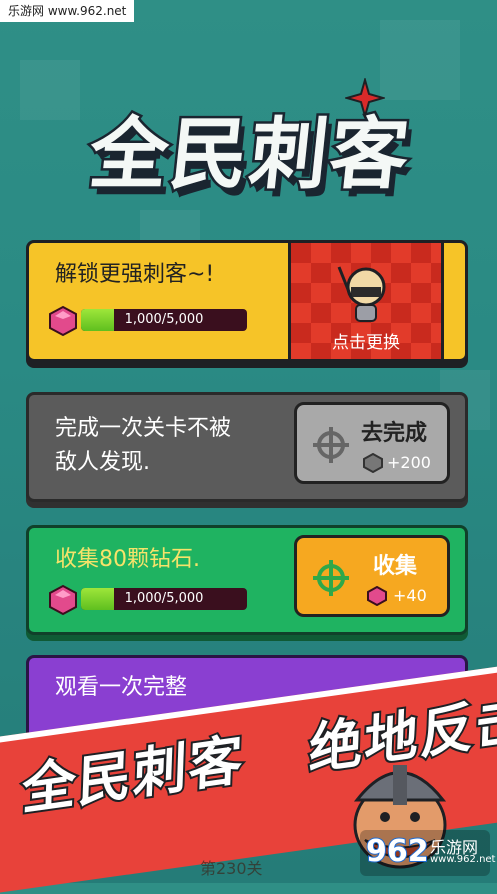  I want to click on shuriken-icon, so click(365, 98).